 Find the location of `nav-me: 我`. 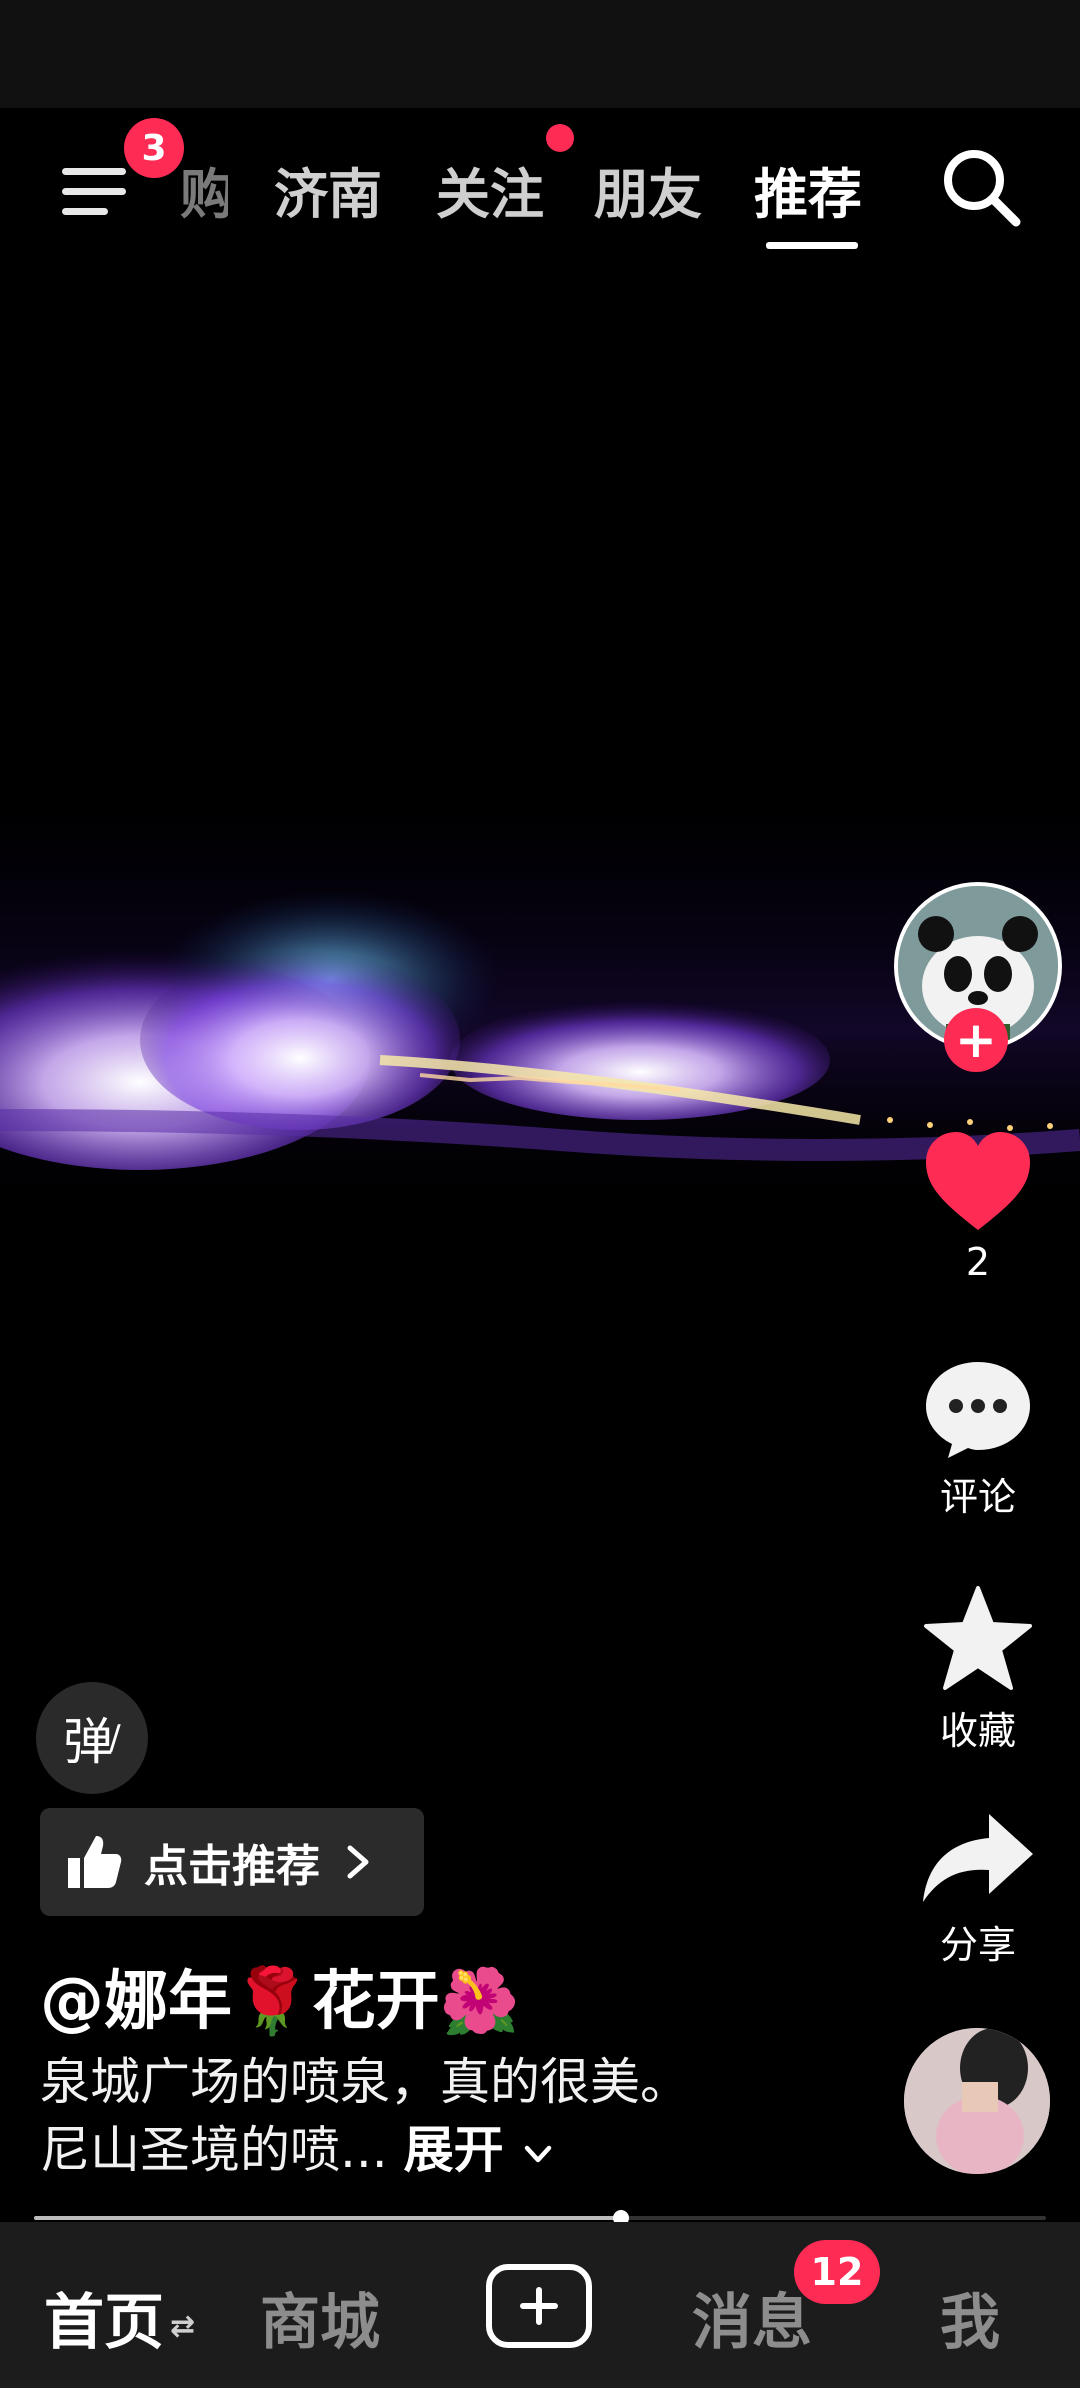

nav-me: 我 is located at coordinates (970, 2317).